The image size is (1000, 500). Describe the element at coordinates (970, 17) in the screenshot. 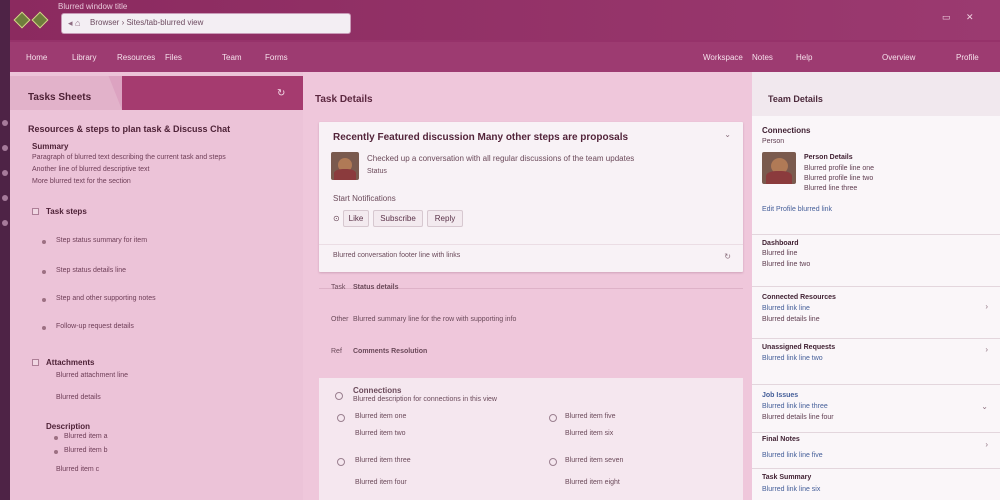

I see `close-icon: ✕` at that location.